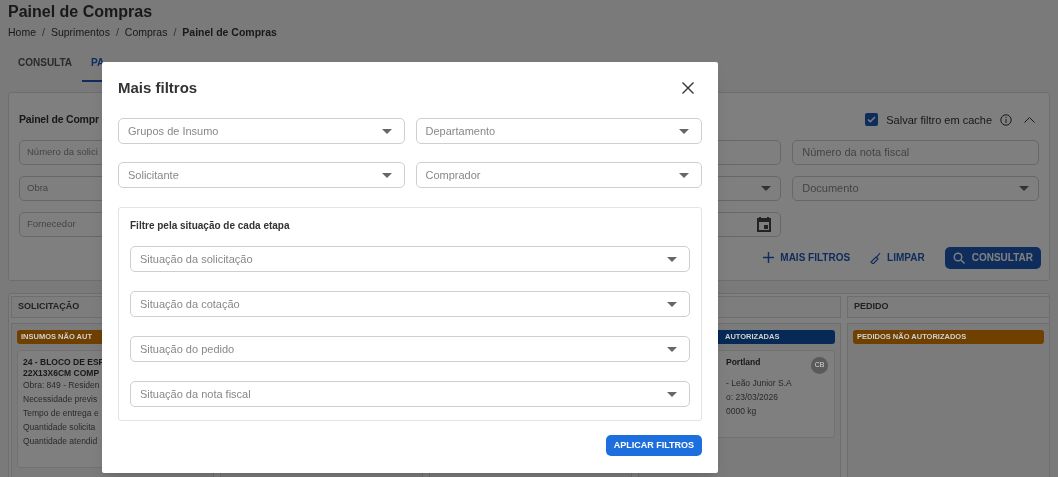  I want to click on plus-icon, so click(769, 258).